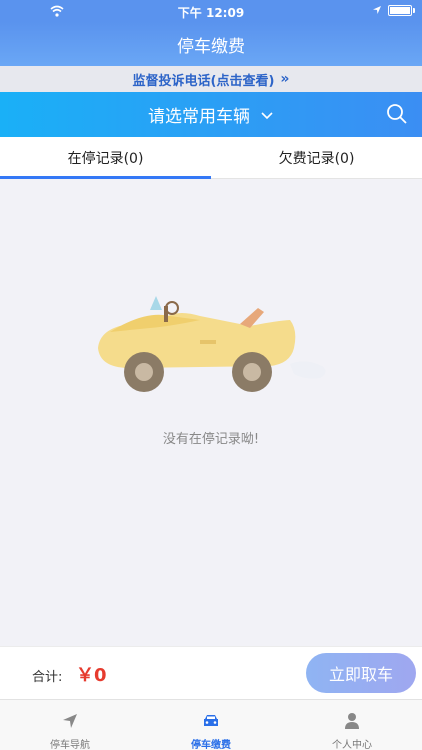 The image size is (422, 750). I want to click on vehicle-bar: 请选常用车辆, so click(211, 114).